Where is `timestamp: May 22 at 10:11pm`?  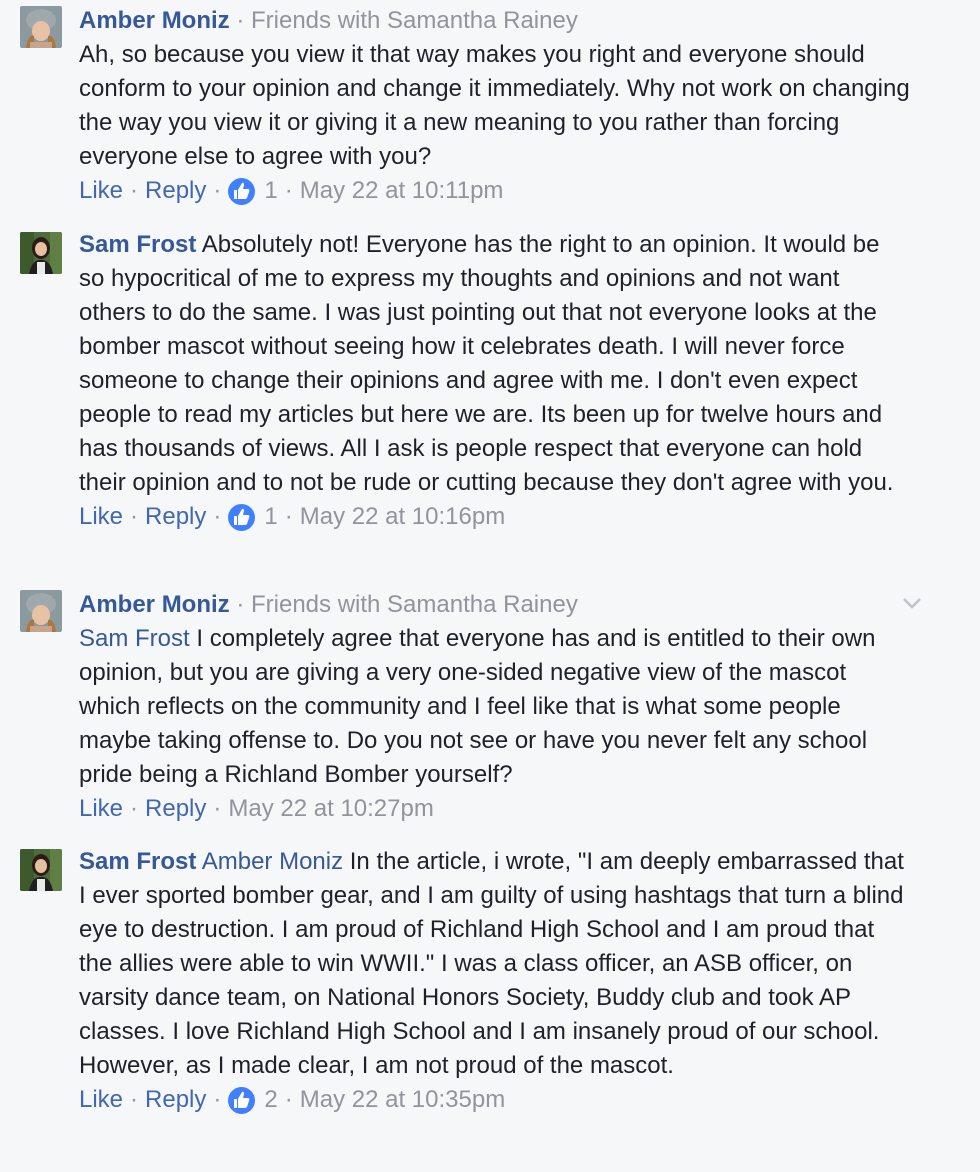 timestamp: May 22 at 10:11pm is located at coordinates (402, 191).